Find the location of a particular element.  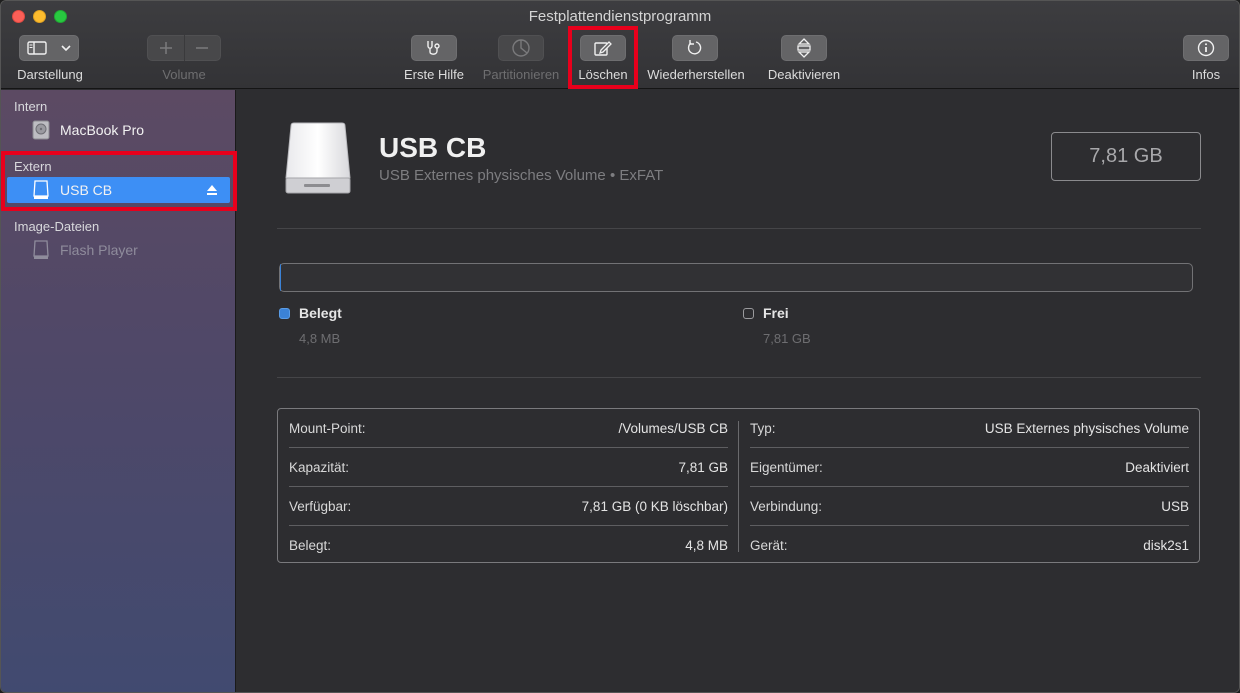

sidebar-item-label: MacBook Pro is located at coordinates (102, 130).